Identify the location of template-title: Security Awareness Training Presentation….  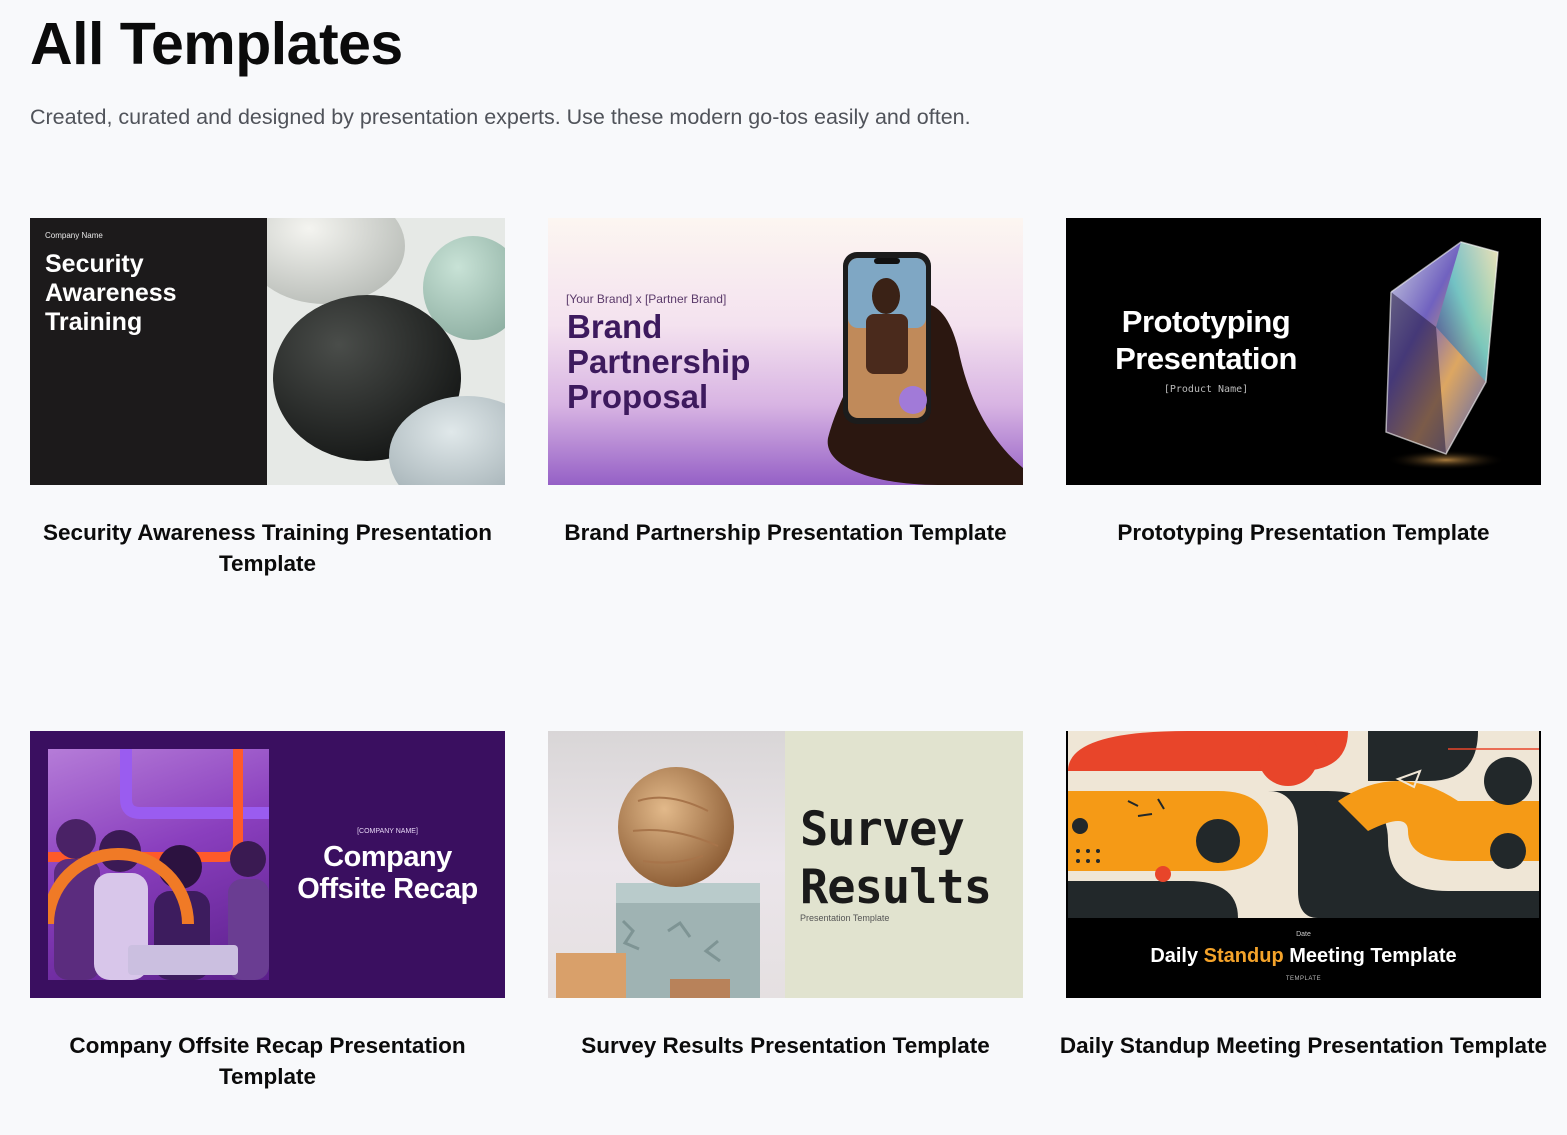
(267, 548).